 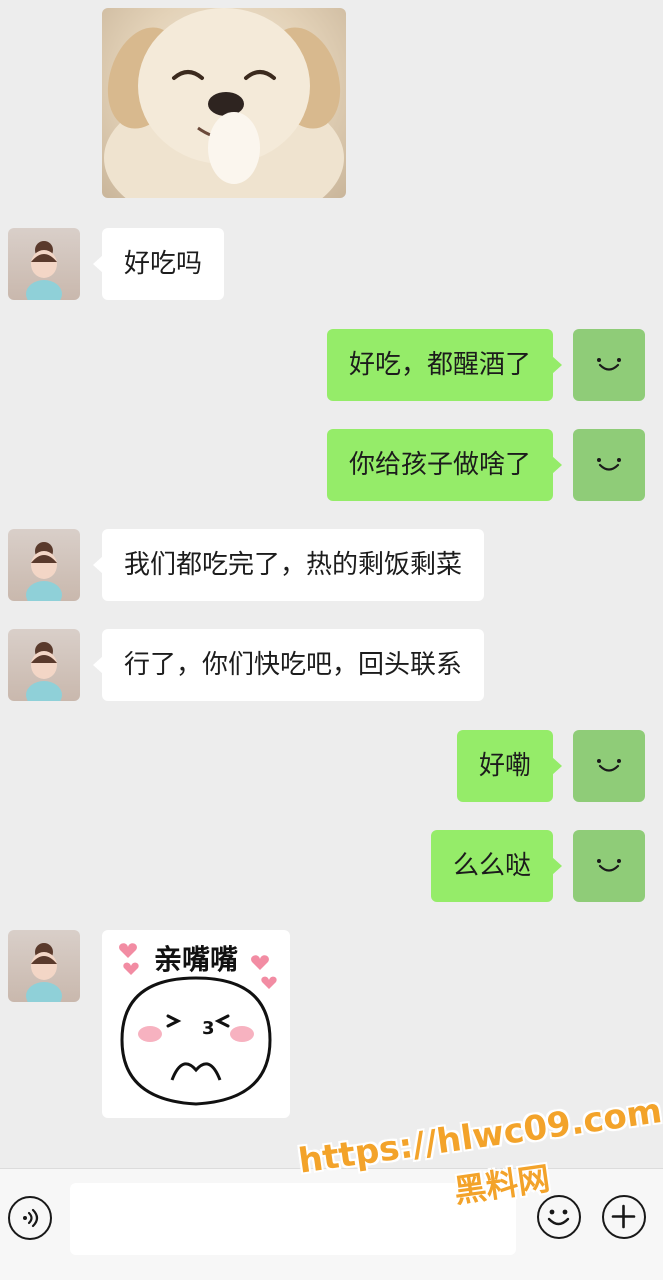 I want to click on message-text-input, so click(x=293, y=1219).